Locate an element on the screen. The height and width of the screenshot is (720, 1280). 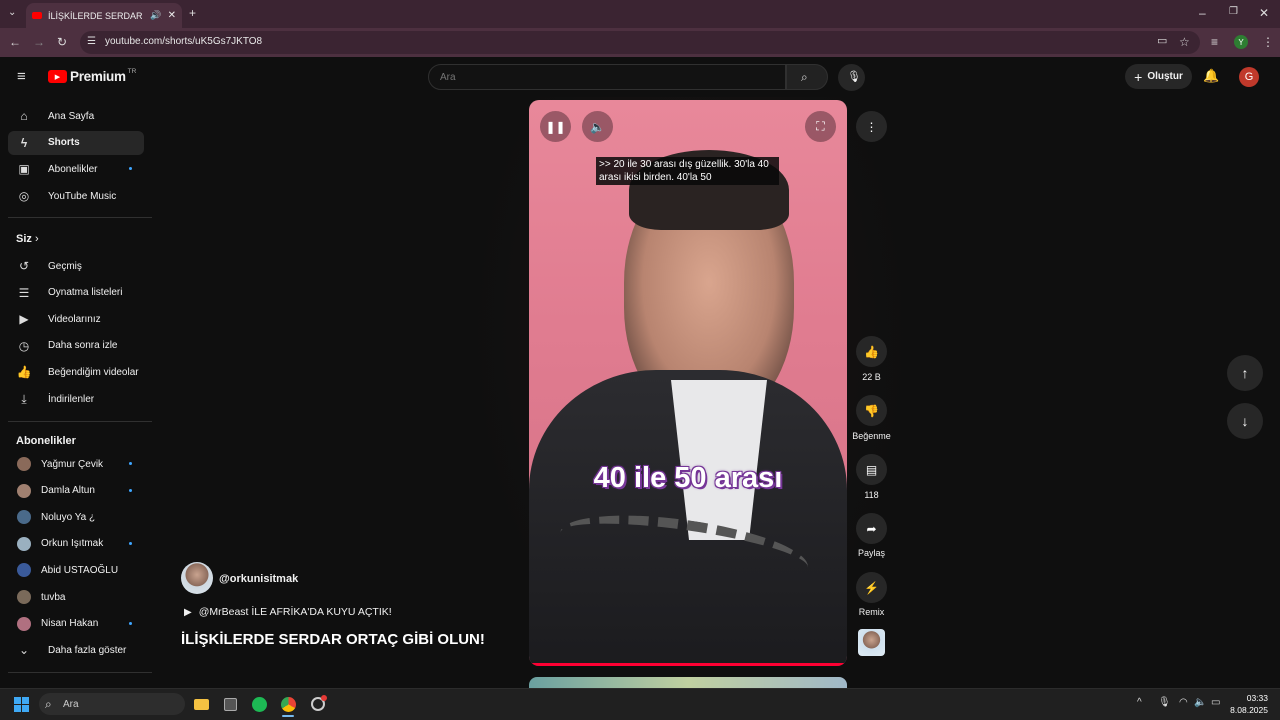
create-button: + Oluştur is located at coordinates (1158, 76).